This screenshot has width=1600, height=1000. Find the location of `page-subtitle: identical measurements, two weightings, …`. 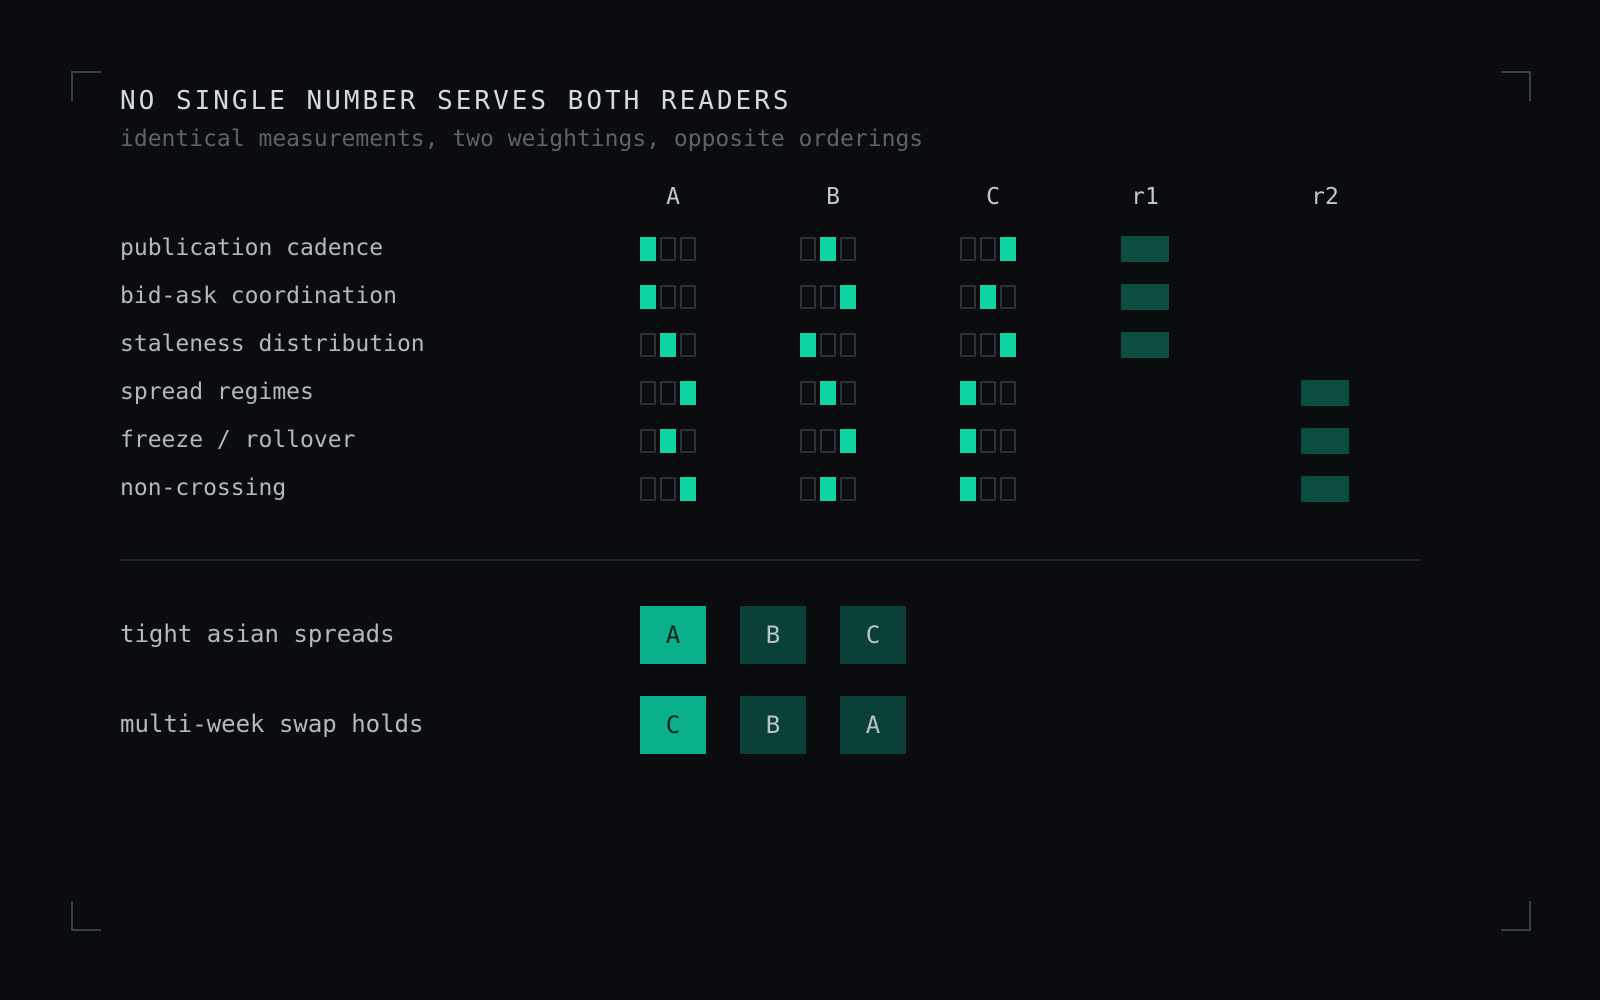

page-subtitle: identical measurements, two weightings, … is located at coordinates (522, 139).